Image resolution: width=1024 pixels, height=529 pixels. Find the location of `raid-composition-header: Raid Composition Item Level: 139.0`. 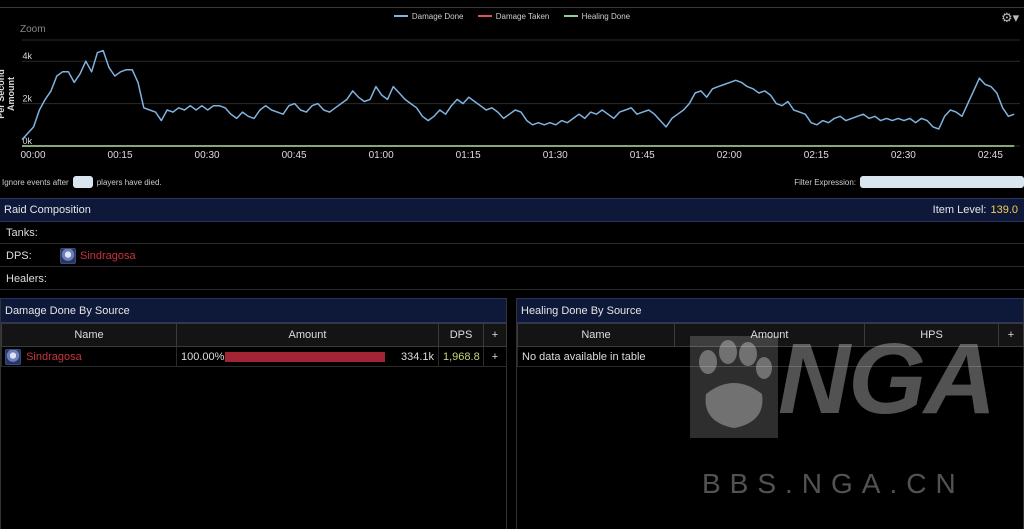

raid-composition-header: Raid Composition Item Level: 139.0 is located at coordinates (512, 210).